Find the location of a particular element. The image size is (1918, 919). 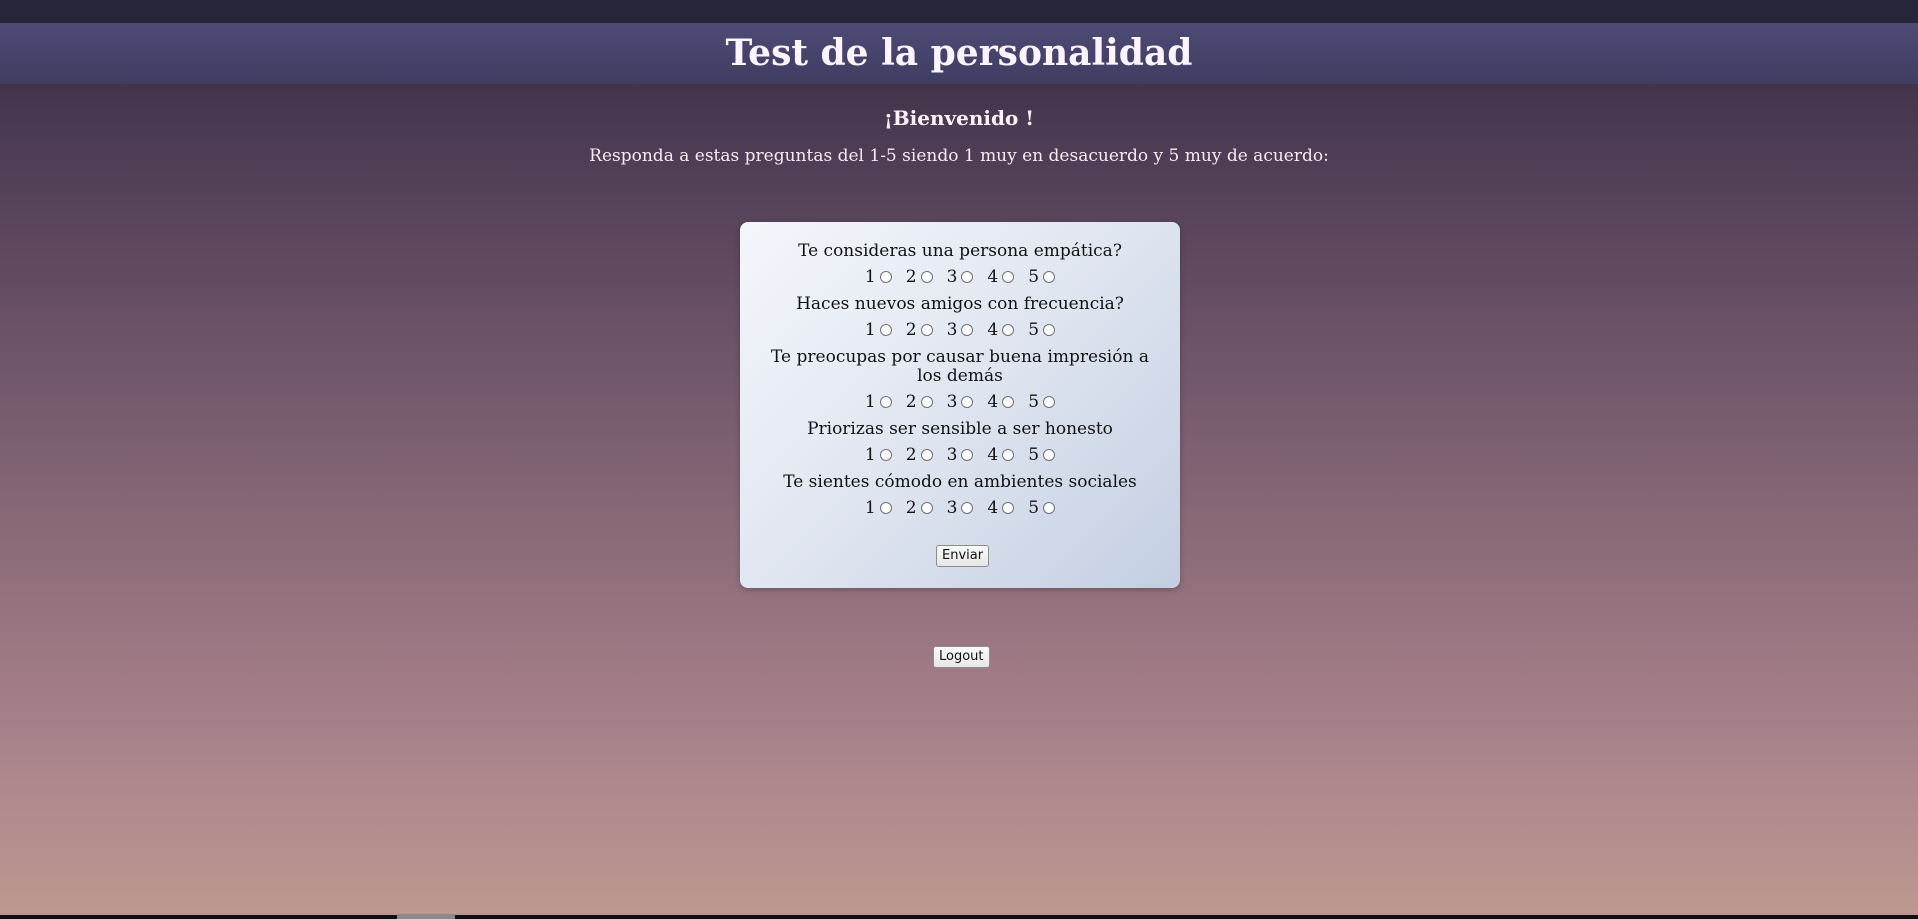

question-2-text: Haces nuevos amigos con frecuencia? is located at coordinates (960, 304).